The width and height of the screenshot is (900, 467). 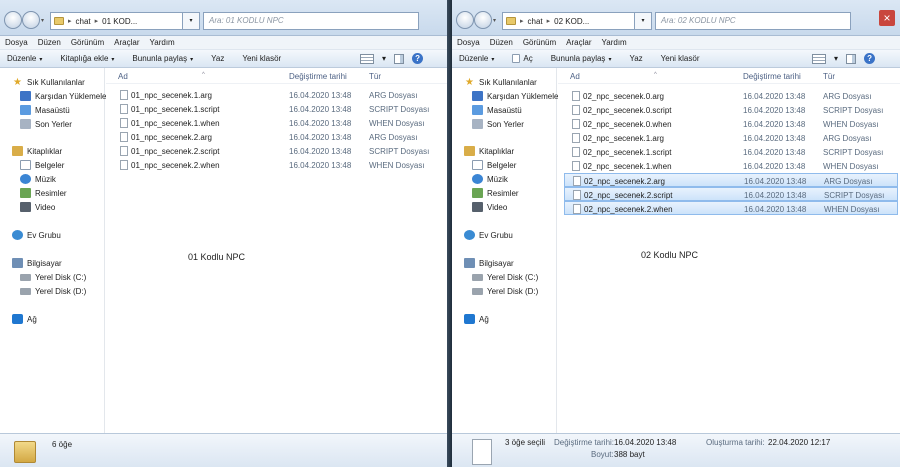 What do you see at coordinates (87, 58) in the screenshot?
I see `include-in-library-button: Kitaplığa ekle ▾` at bounding box center [87, 58].